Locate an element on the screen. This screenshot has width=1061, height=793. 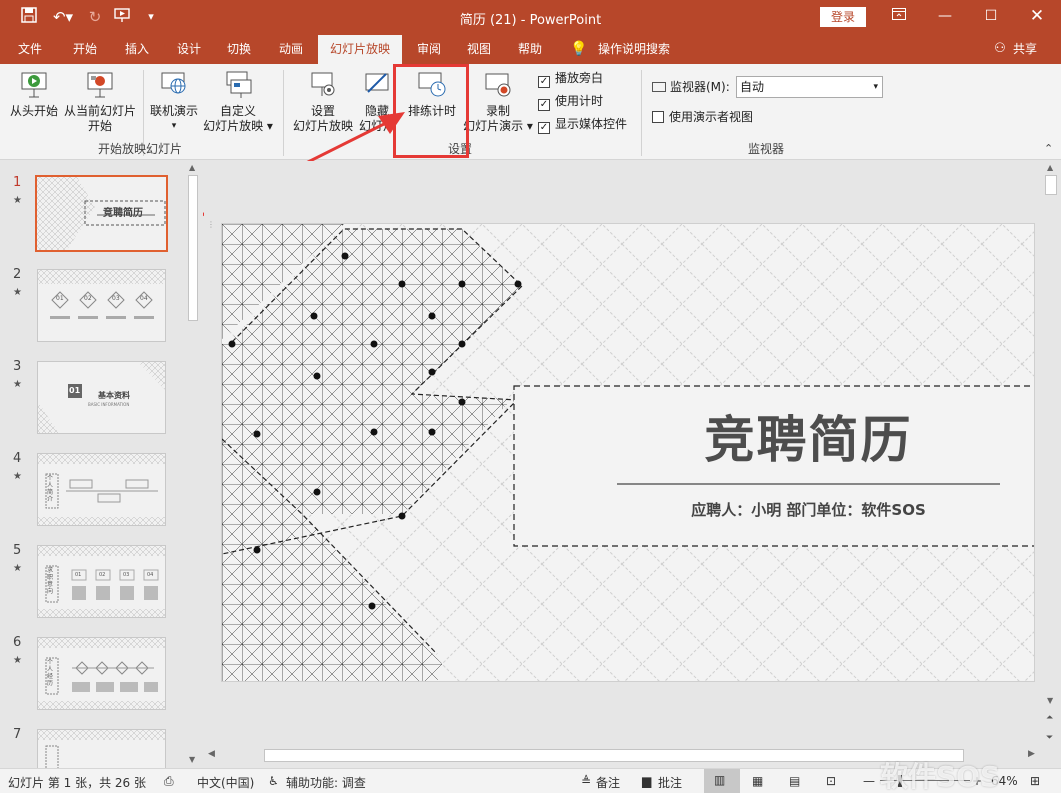
tab-help: 帮助 is located at coordinates (530, 49).